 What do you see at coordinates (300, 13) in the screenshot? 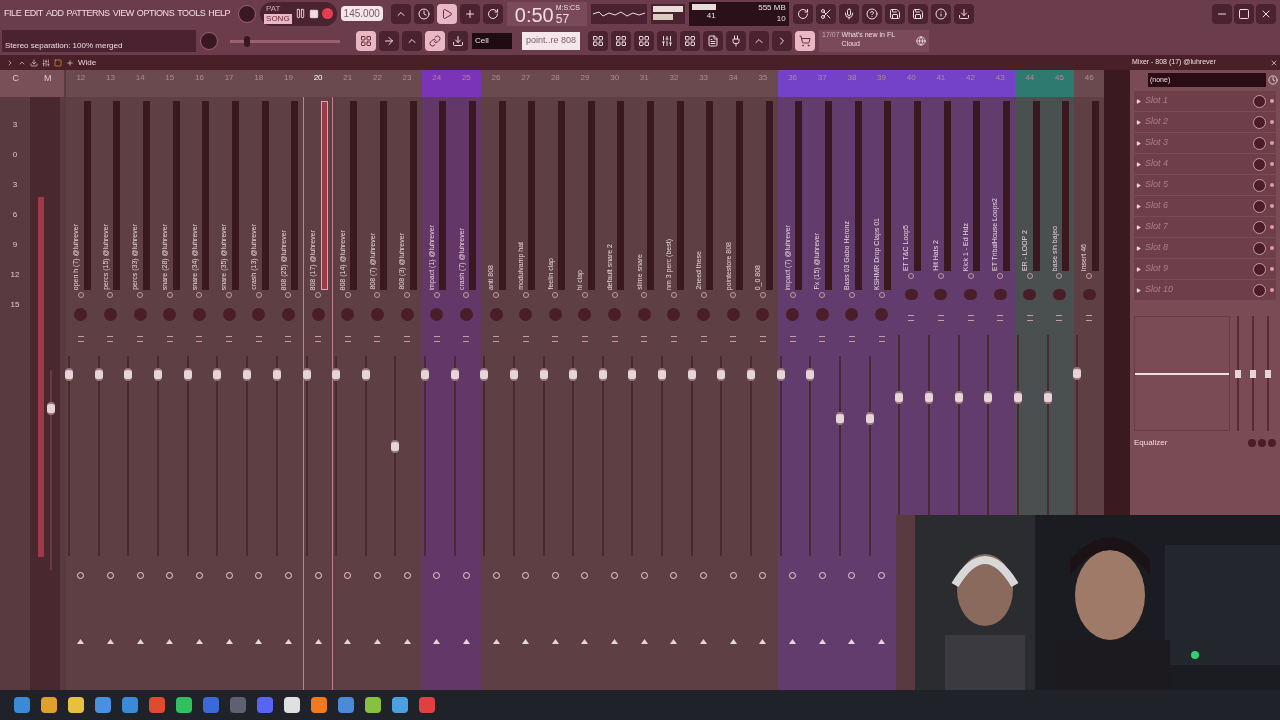
I see `pause-icon` at bounding box center [300, 13].